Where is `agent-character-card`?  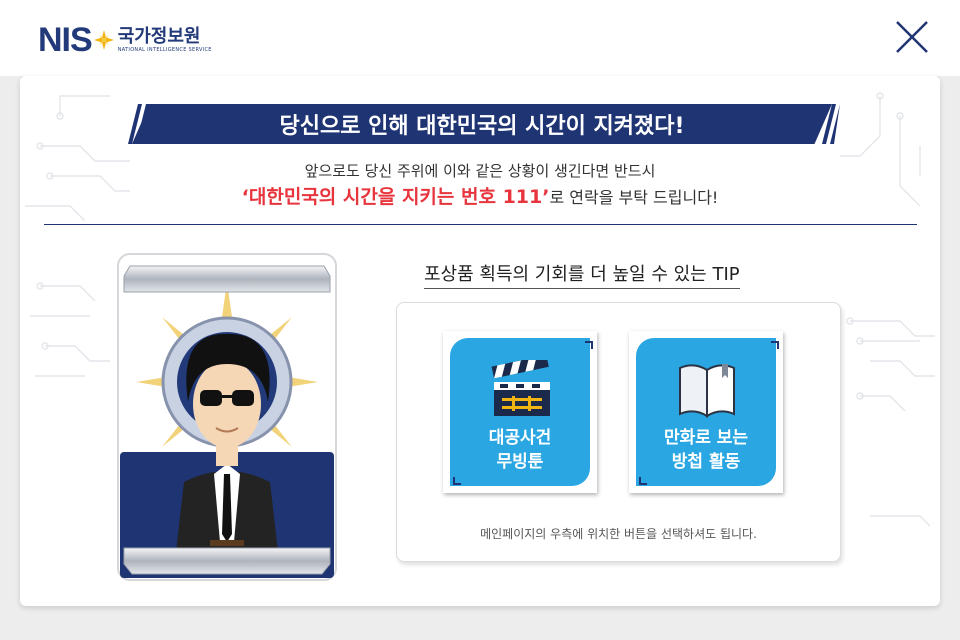
agent-character-card is located at coordinates (227, 417).